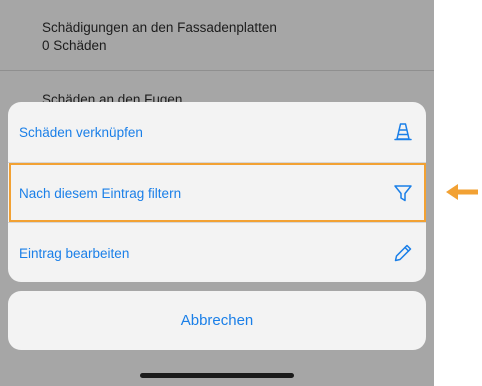 This screenshot has width=482, height=386. I want to click on link-damages-action: Schäden verknüpfen, so click(217, 132).